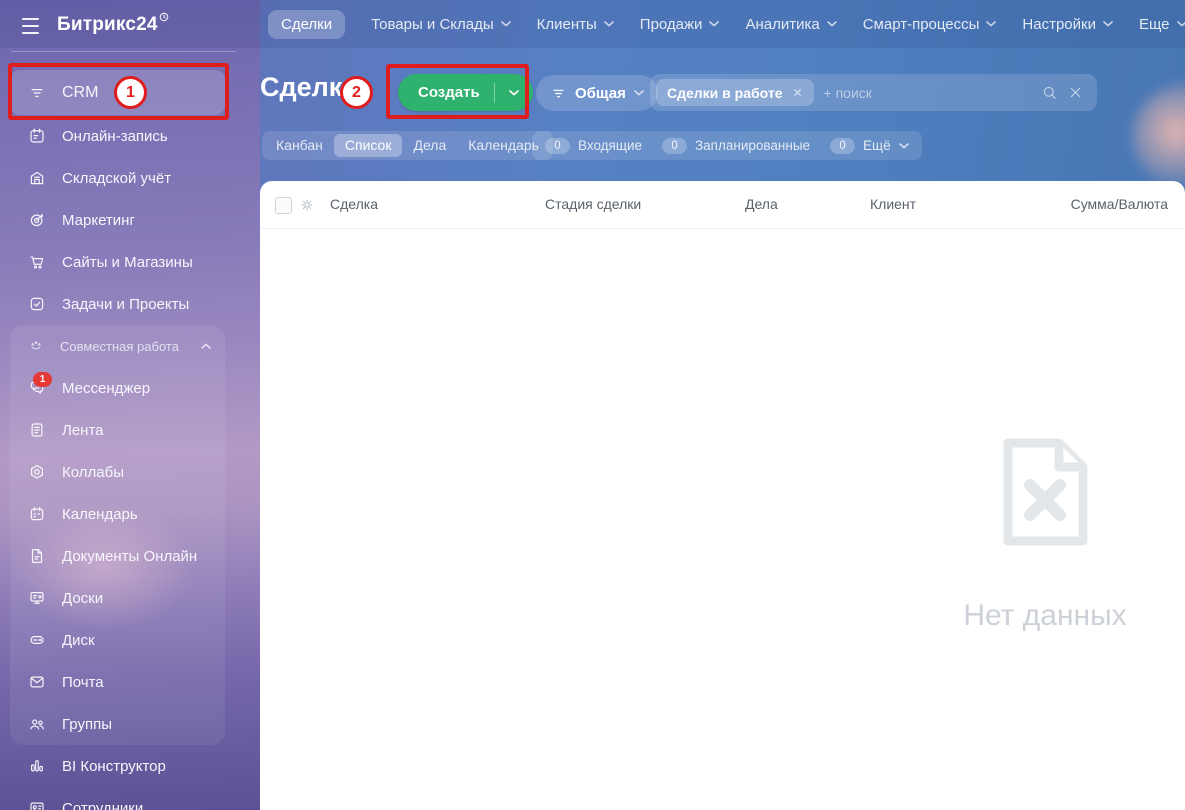 The width and height of the screenshot is (1185, 810). Describe the element at coordinates (117, 598) in the screenshot. I see `sidebar-item-доски: Доски` at that location.